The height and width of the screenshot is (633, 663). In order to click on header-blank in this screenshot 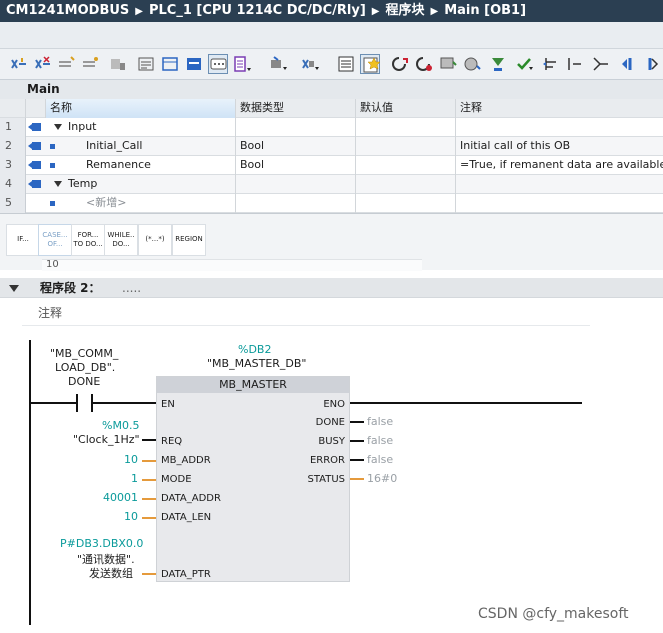, I will do `click(13, 108)`.